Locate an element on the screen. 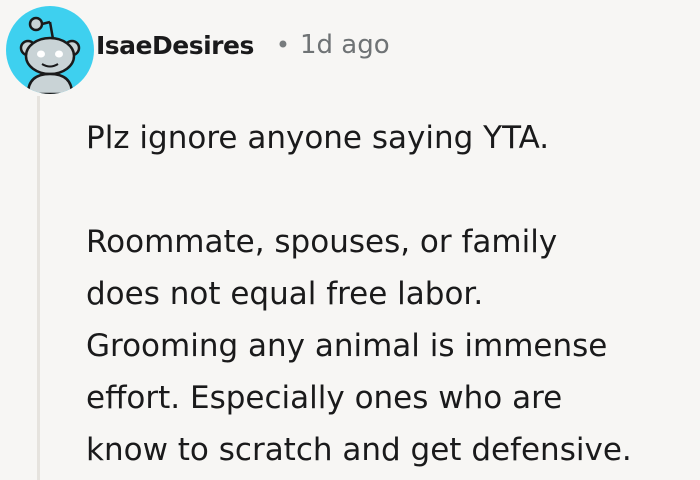 The image size is (700, 480). reddit-snoo-avatar-icon is located at coordinates (50, 55).